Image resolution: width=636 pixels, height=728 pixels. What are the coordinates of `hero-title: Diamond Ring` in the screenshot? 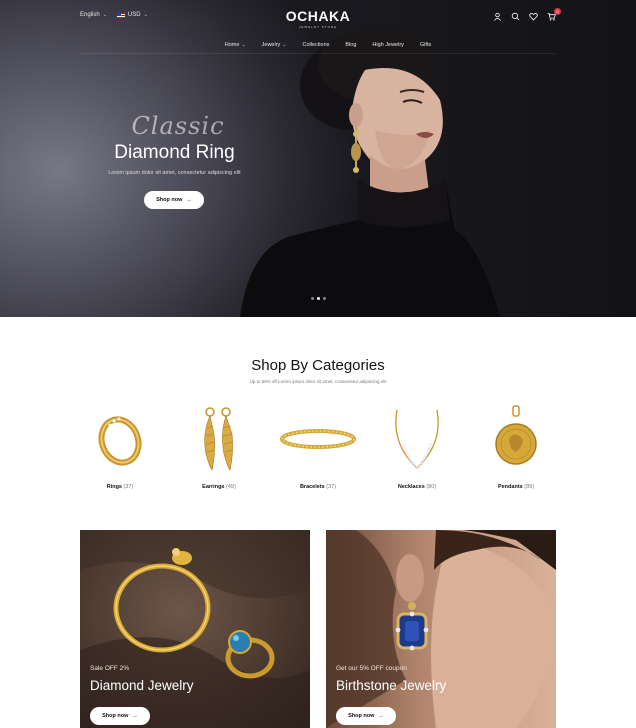 It's located at (174, 152).